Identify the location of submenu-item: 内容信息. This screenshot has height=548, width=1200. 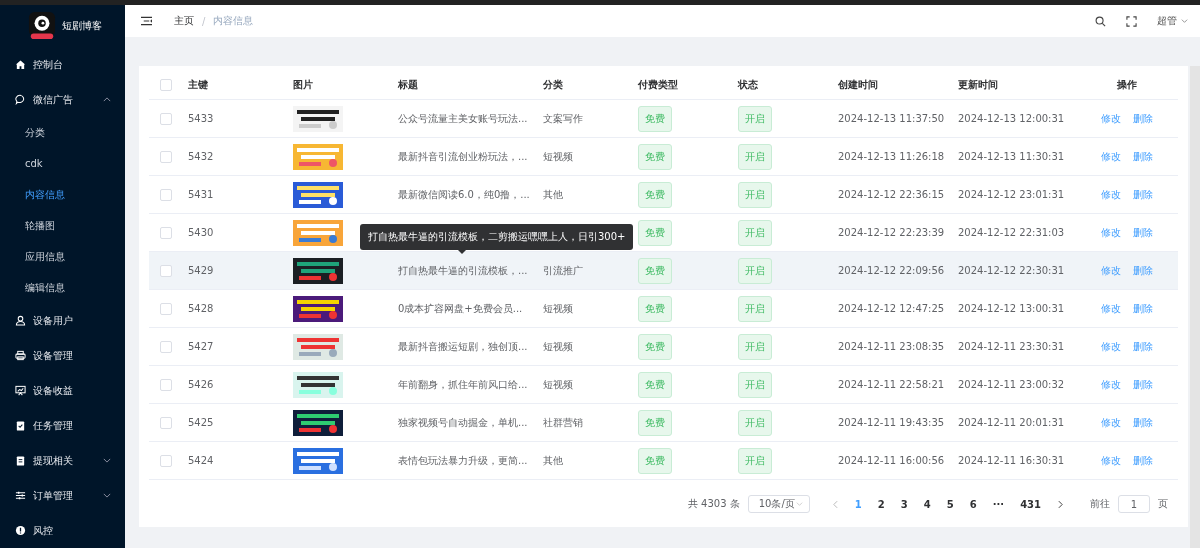
(62, 194).